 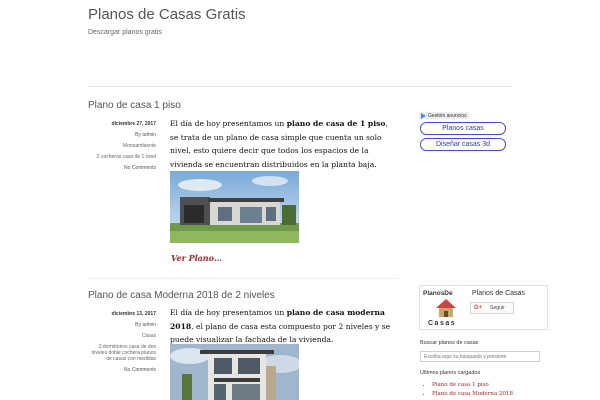 What do you see at coordinates (498, 293) in the screenshot?
I see `social-page-name: Planos de Casas` at bounding box center [498, 293].